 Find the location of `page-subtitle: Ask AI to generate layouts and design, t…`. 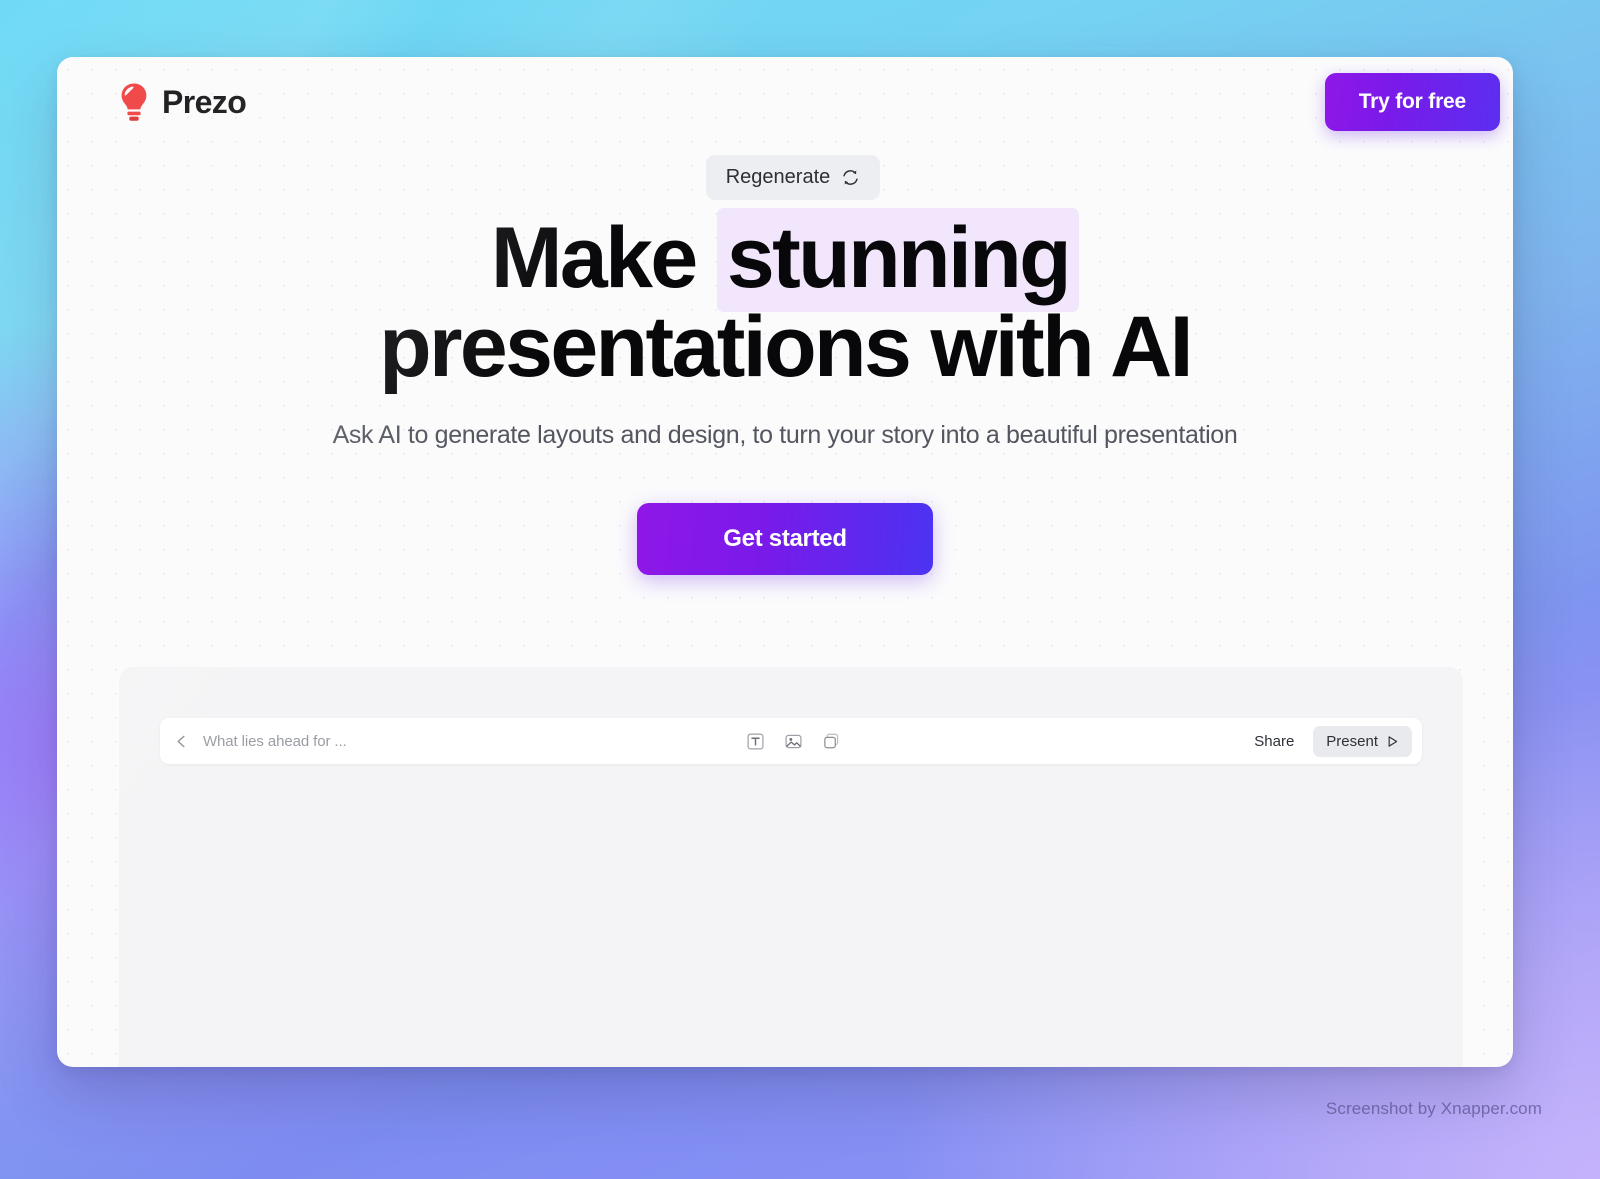

page-subtitle: Ask AI to generate layouts and design, t… is located at coordinates (785, 435).